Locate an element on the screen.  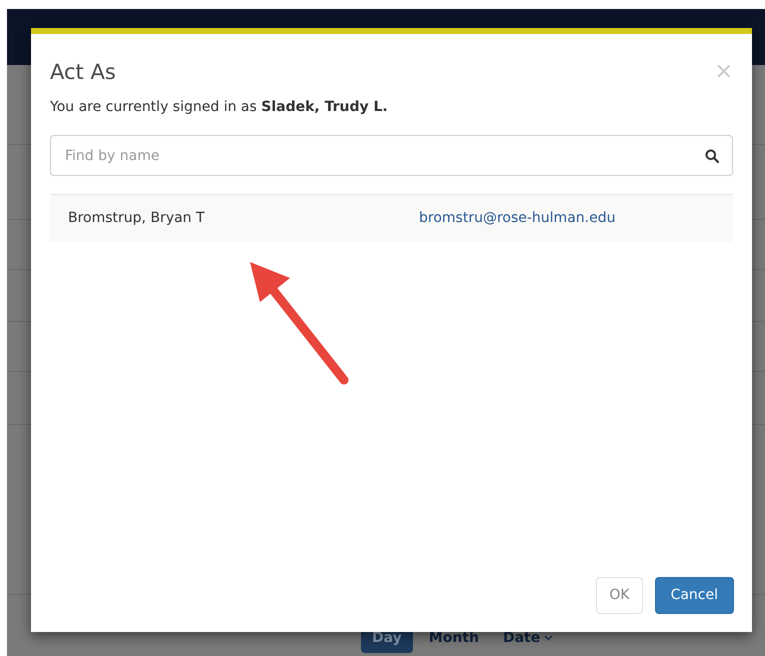
cancel-button: Cancel is located at coordinates (694, 595).